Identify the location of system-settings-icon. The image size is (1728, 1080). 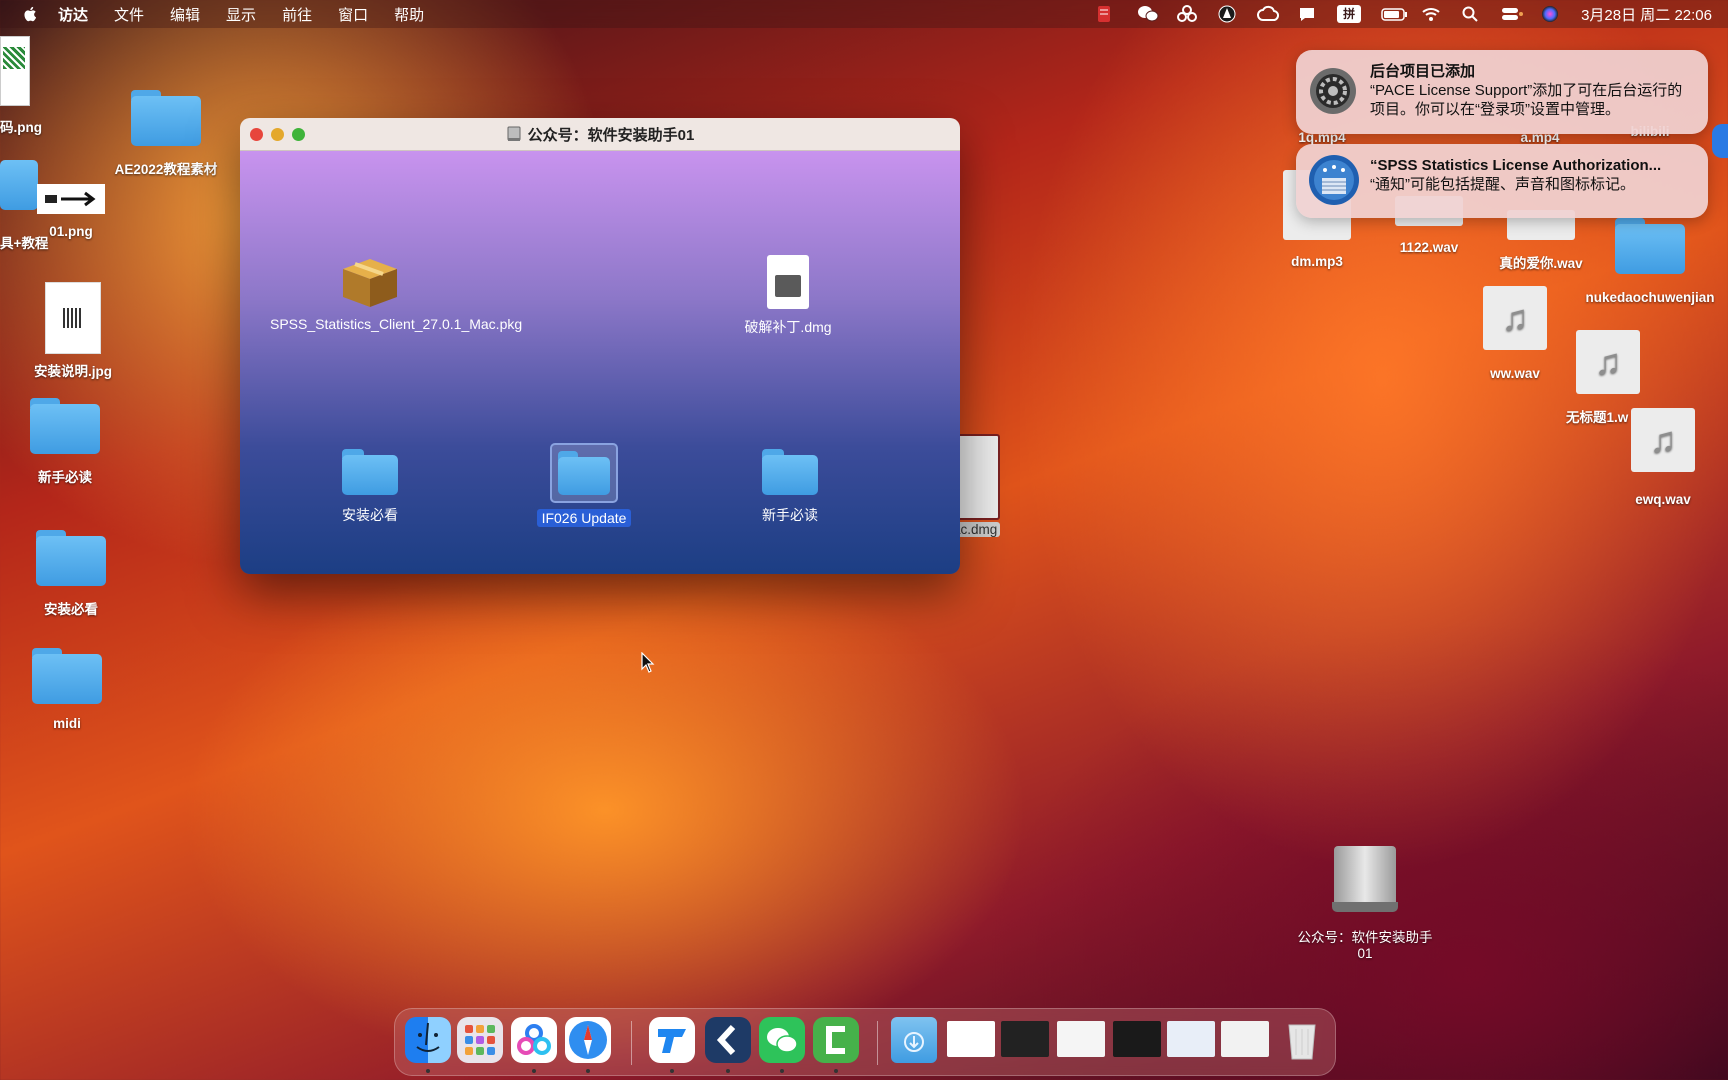
(1334, 92).